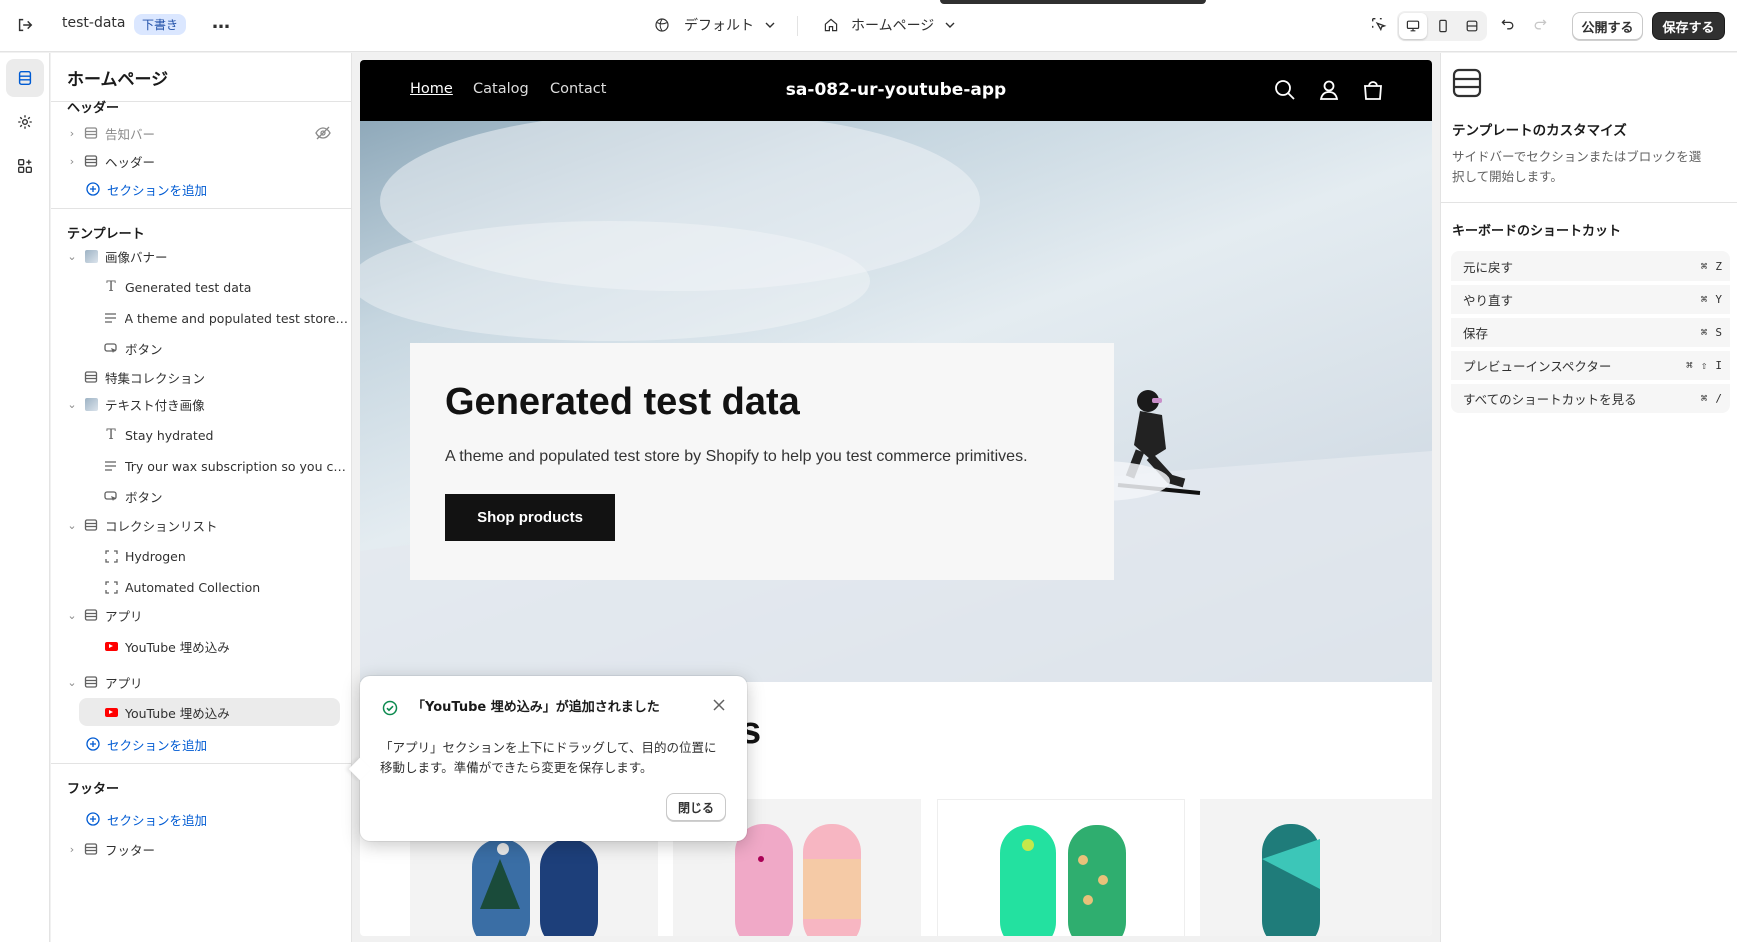  I want to click on footer-group-heading: フッター, so click(93, 789).